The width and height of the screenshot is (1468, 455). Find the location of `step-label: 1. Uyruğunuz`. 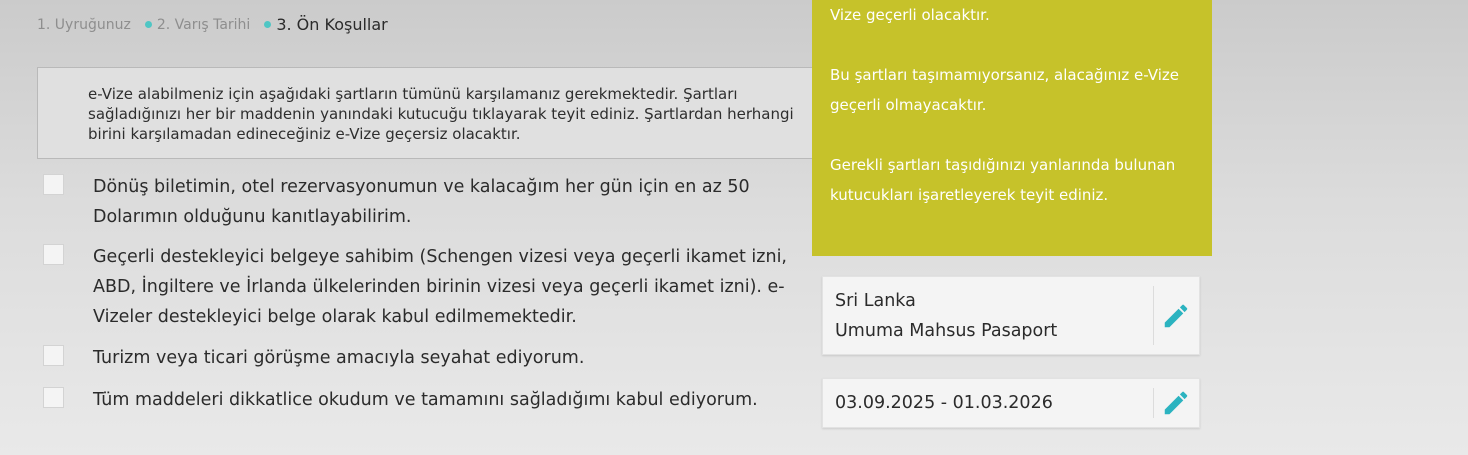

step-label: 1. Uyruğunuz is located at coordinates (84, 24).